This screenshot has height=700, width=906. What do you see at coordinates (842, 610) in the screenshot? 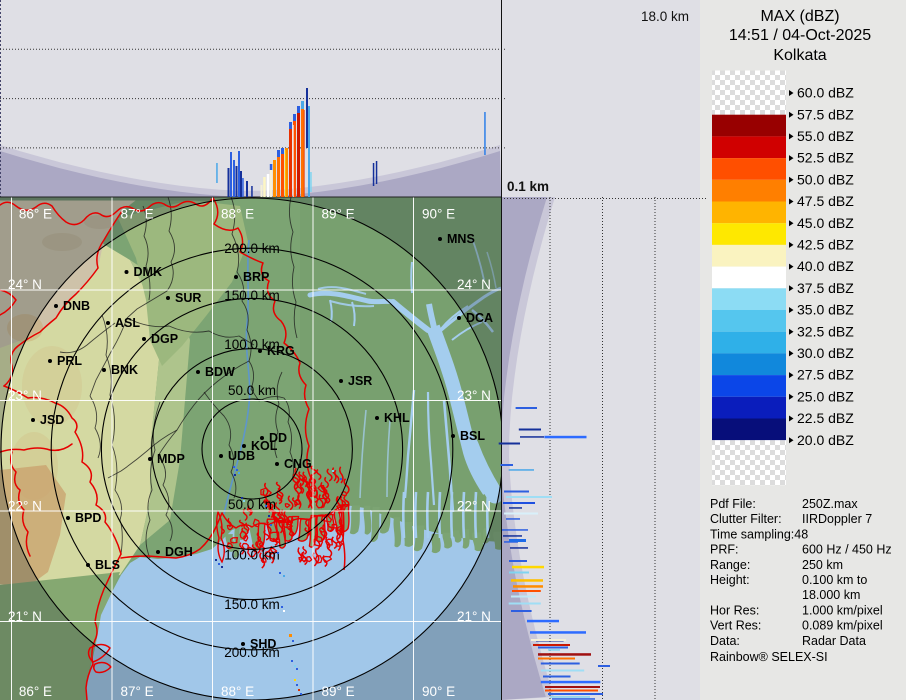
I see `svg-text: 1.000 km/pixel` at bounding box center [842, 610].